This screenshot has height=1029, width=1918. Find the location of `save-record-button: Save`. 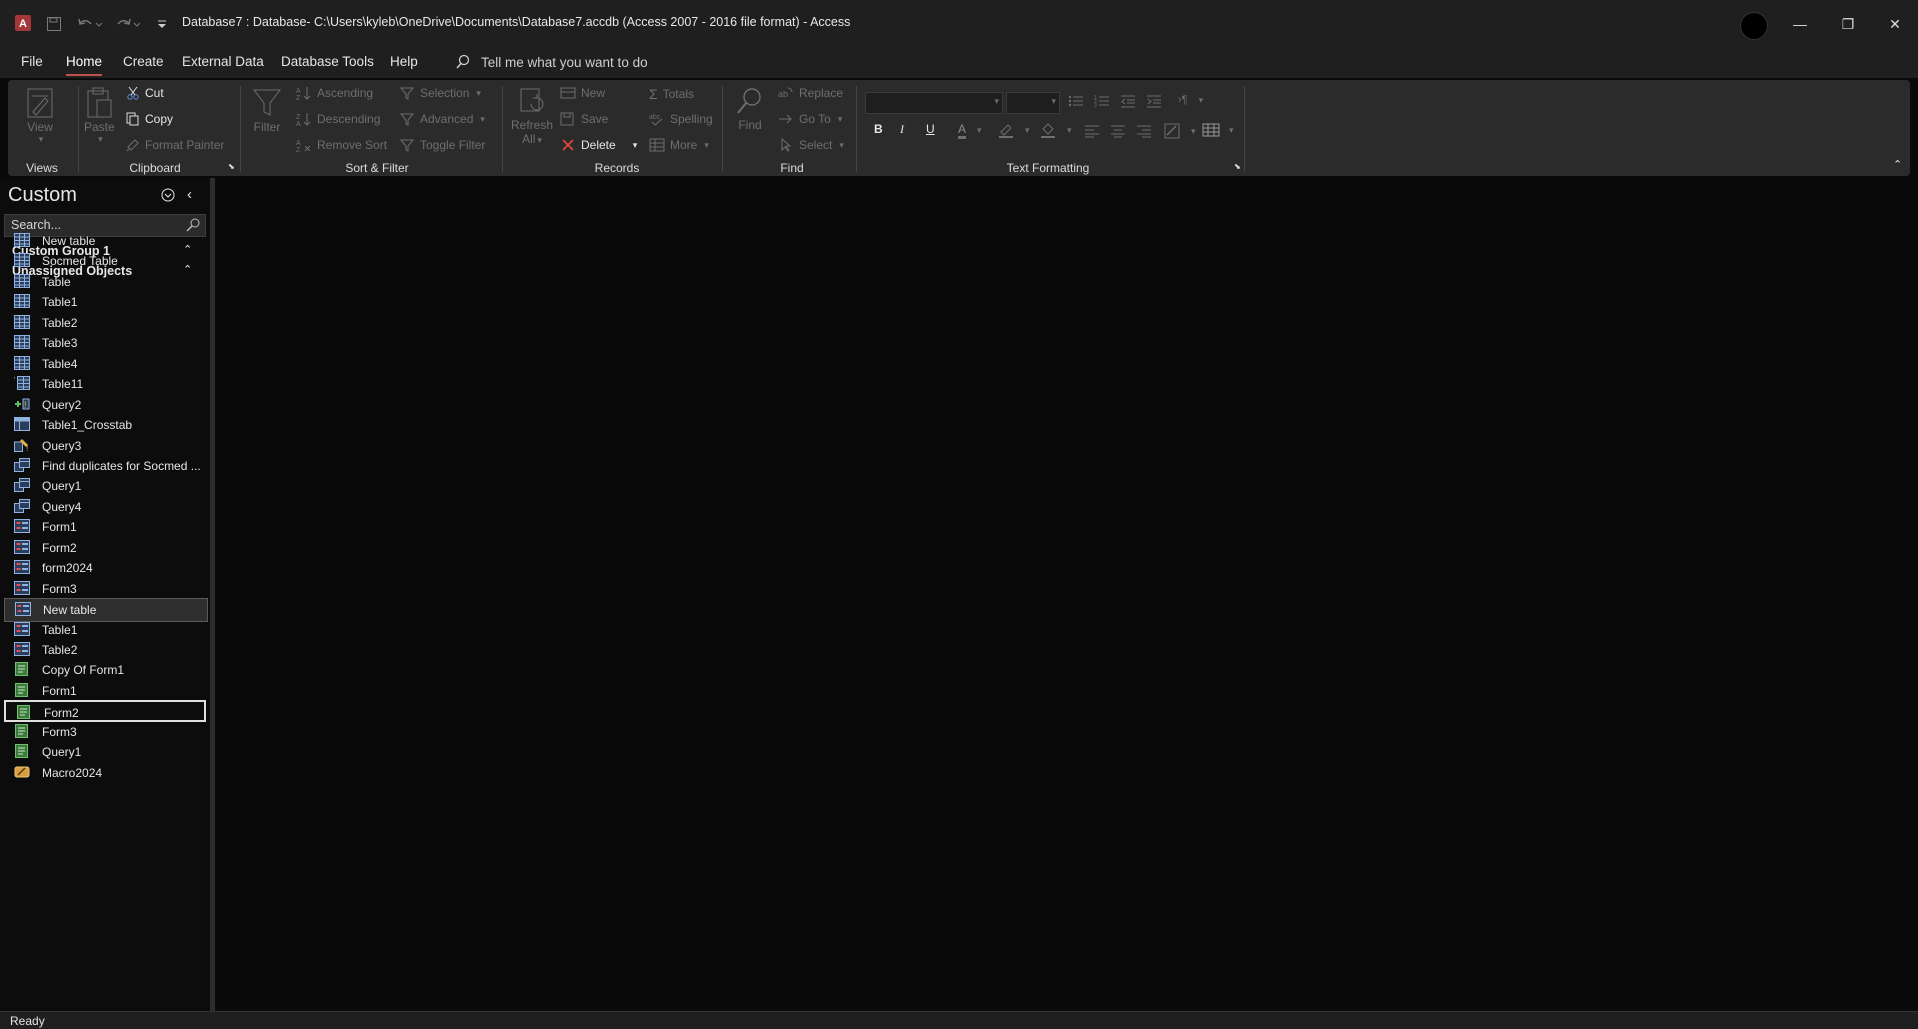

save-record-button: Save is located at coordinates (584, 119).